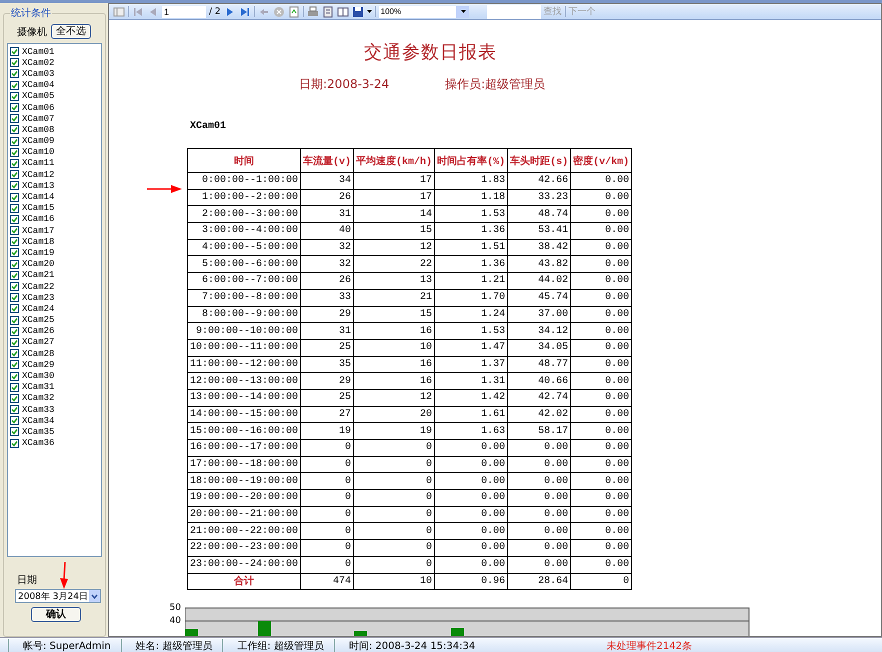 This screenshot has width=882, height=652. I want to click on confirm-button: 确认, so click(56, 614).